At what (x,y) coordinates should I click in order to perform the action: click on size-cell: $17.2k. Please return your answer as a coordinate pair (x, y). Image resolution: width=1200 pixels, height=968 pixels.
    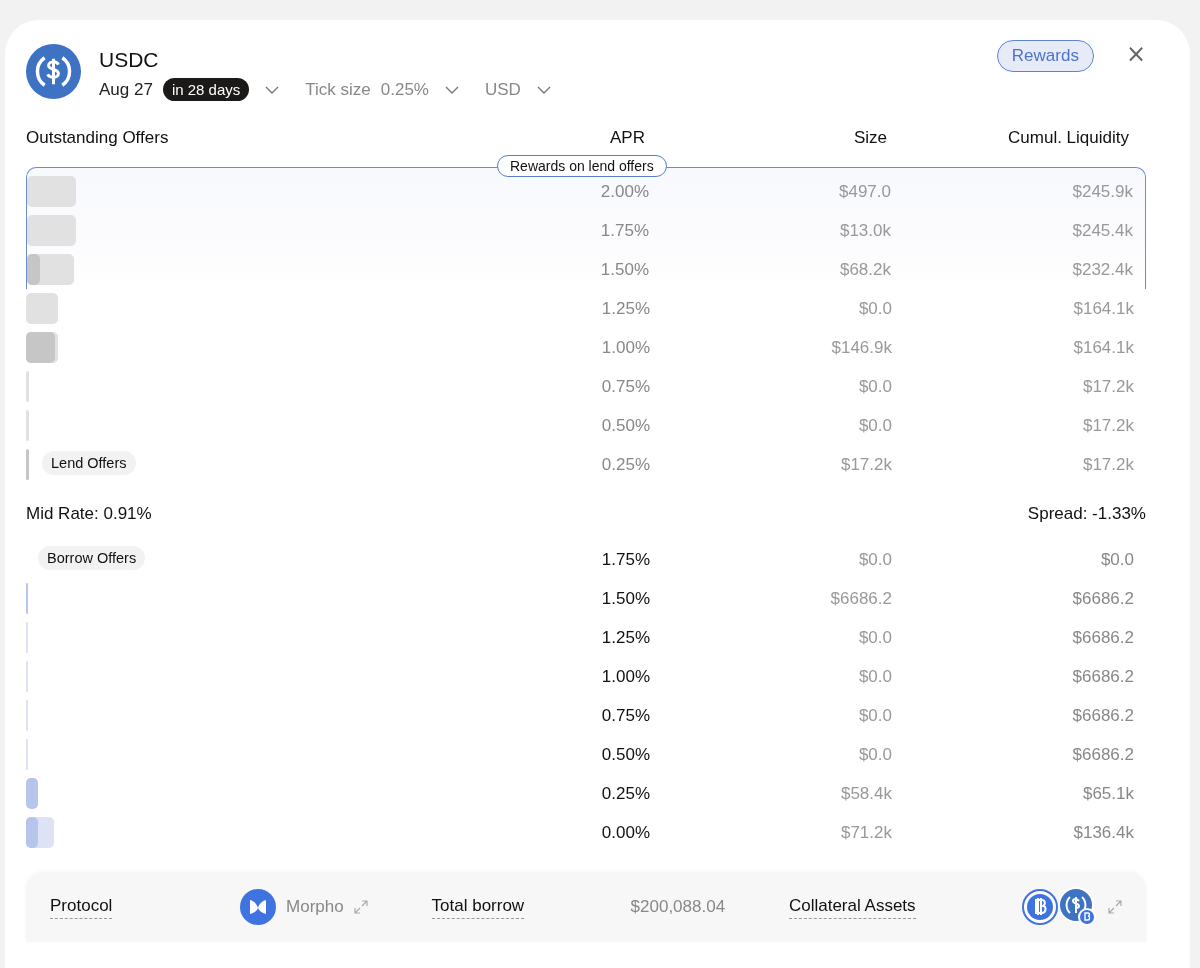
    Looking at the image, I should click on (866, 464).